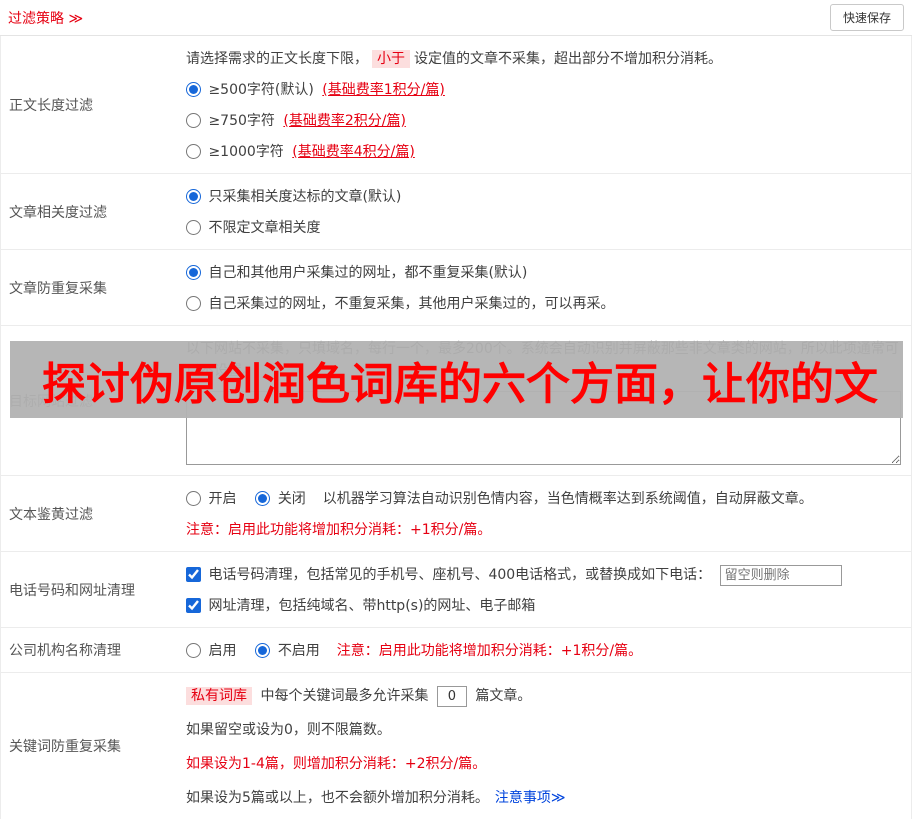 The image size is (912, 819). What do you see at coordinates (567, 499) in the screenshot?
I see `porn-filter-description: 以机器学习算法自动识别色情内容，当色情概率达到系统阈值，自动屏蔽文章。` at bounding box center [567, 499].